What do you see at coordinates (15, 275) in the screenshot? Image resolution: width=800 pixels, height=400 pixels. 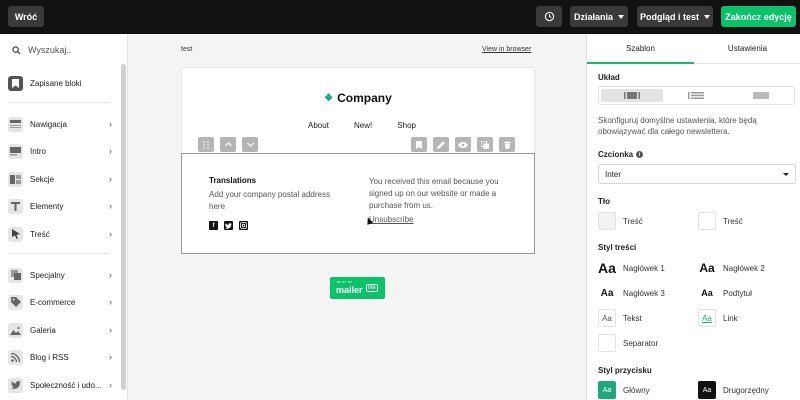 I see `special-icon` at bounding box center [15, 275].